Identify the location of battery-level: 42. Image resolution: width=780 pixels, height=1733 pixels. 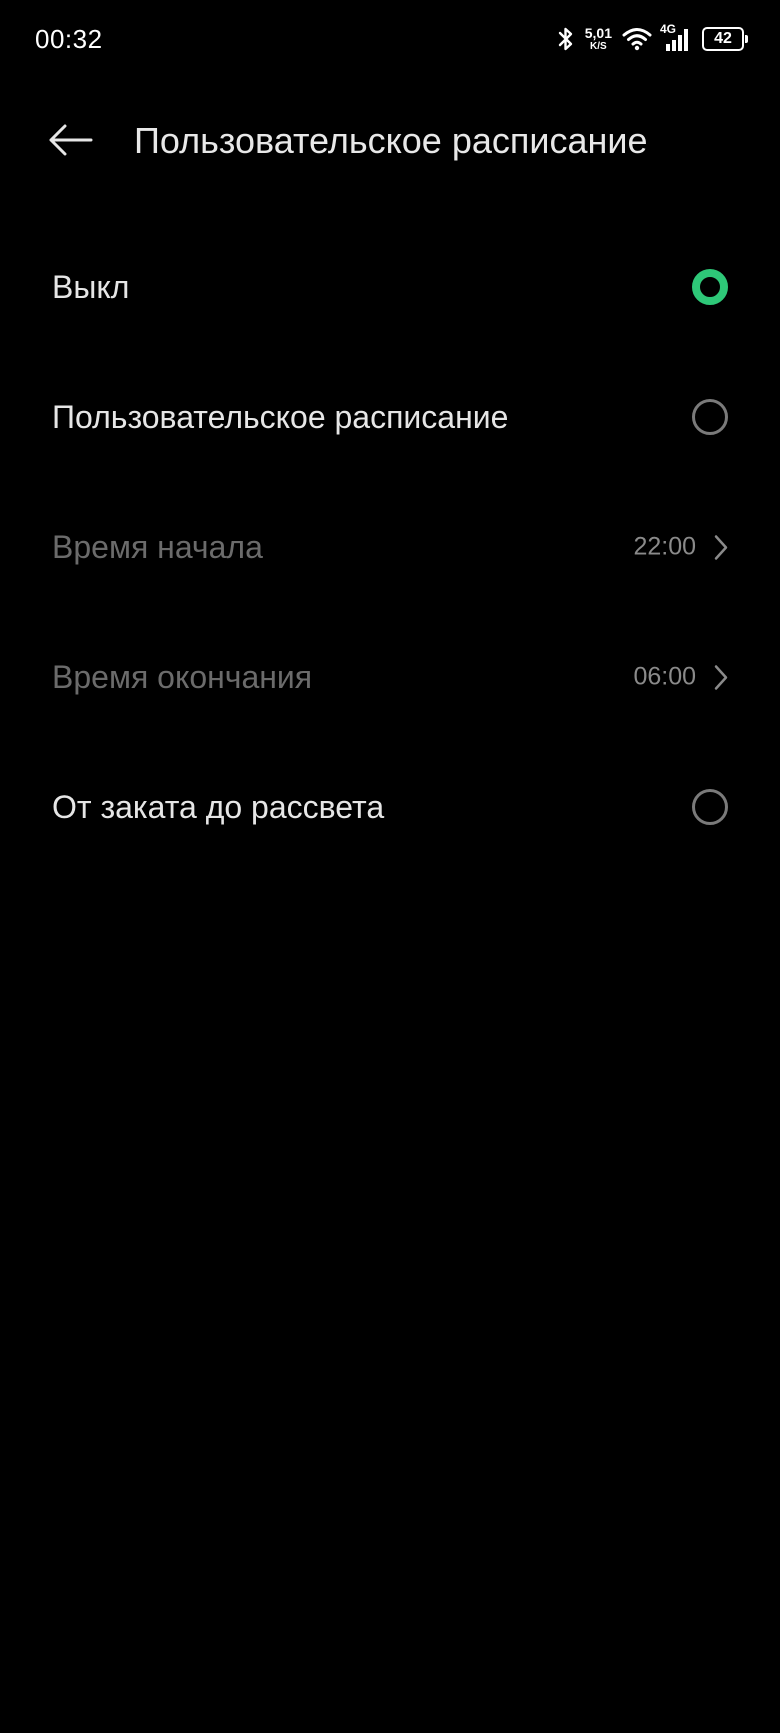
(723, 38).